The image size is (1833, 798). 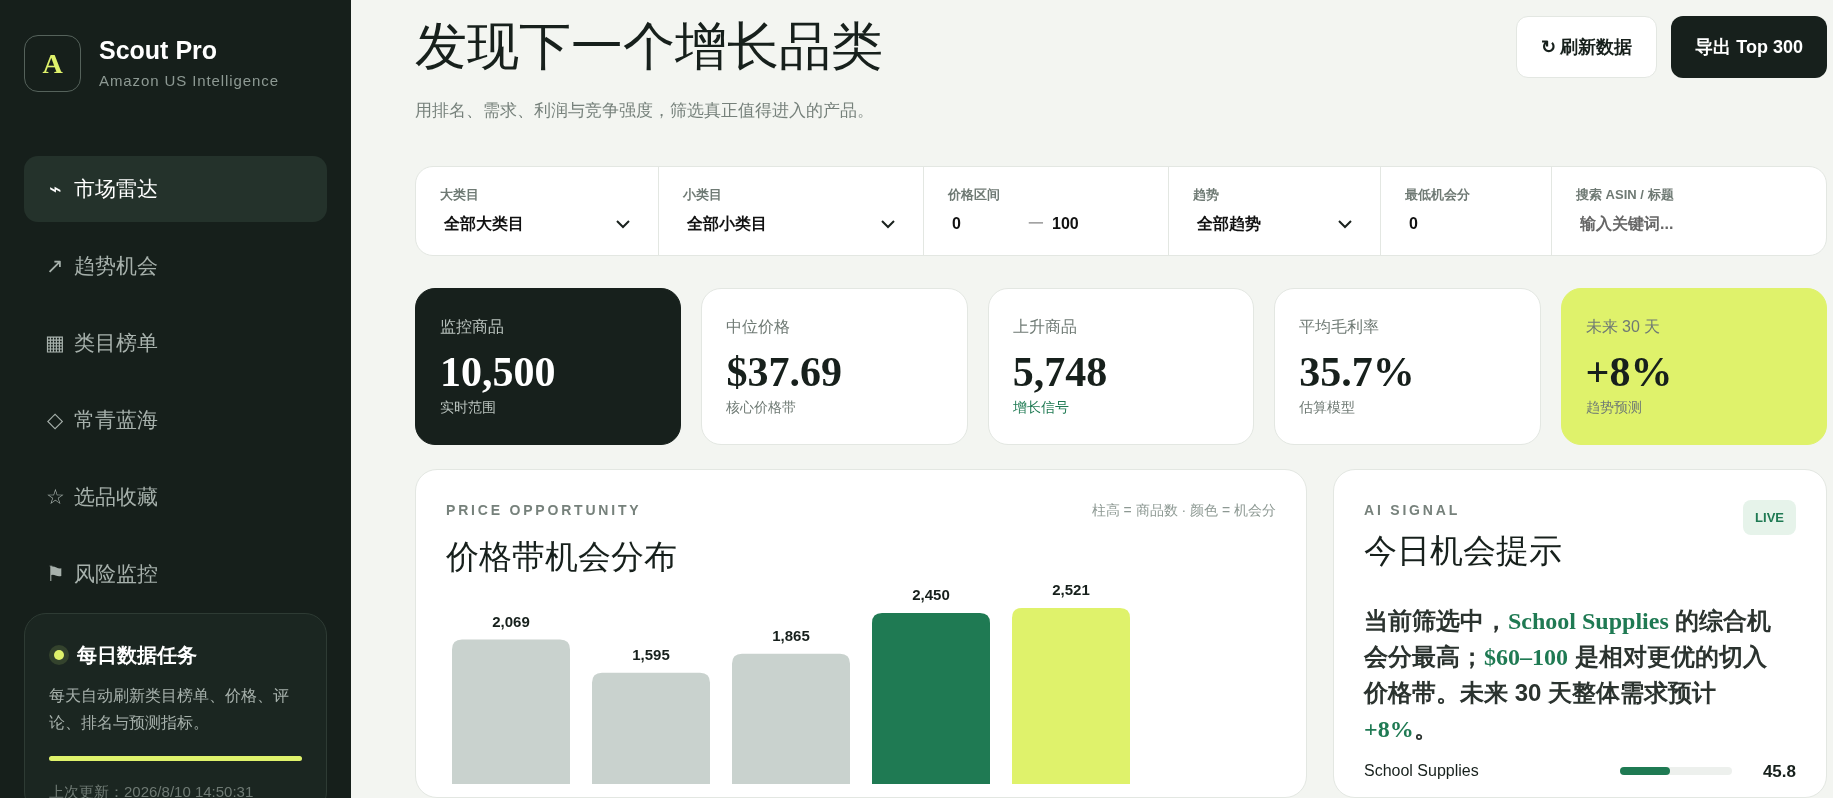 What do you see at coordinates (1625, 194) in the screenshot?
I see `filter-label: 搜索 ASIN / 标题` at bounding box center [1625, 194].